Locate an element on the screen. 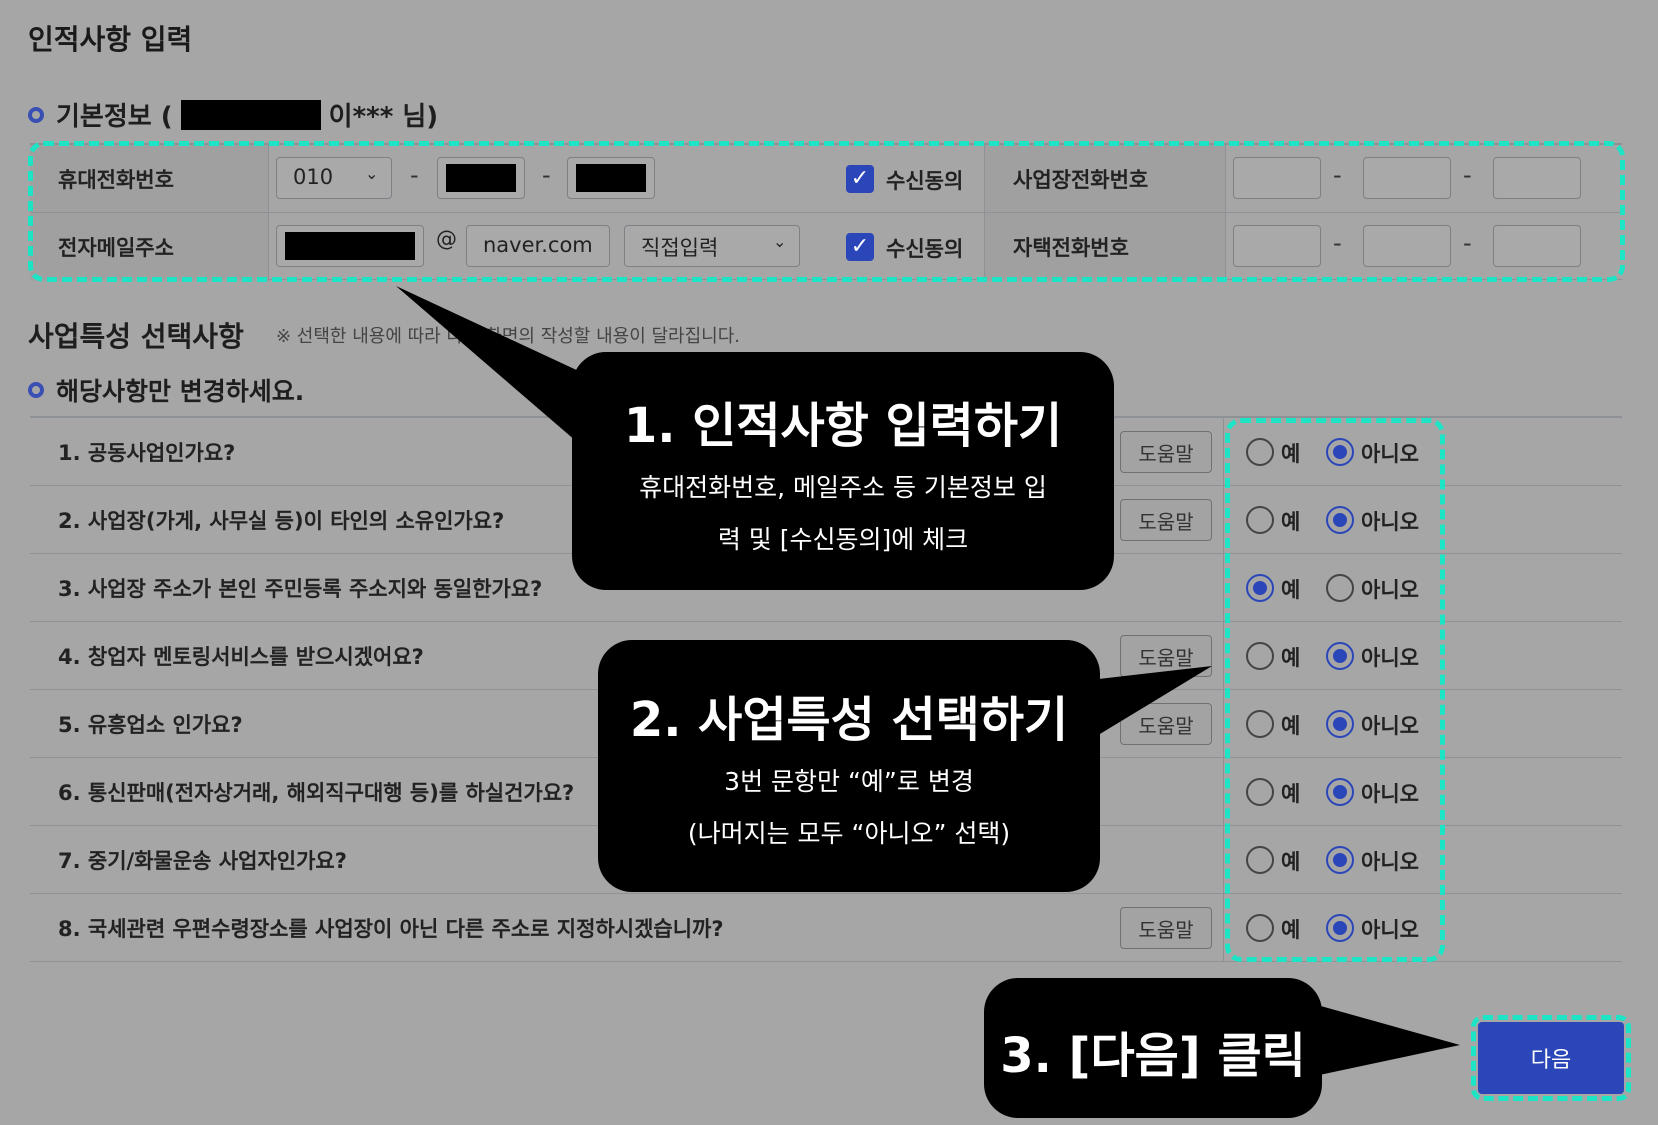  question-text: 8. 국세관련 우편수령장소를 사업장이 아닌 다른 주소로 지정하시겠습니까? is located at coordinates (391, 929).